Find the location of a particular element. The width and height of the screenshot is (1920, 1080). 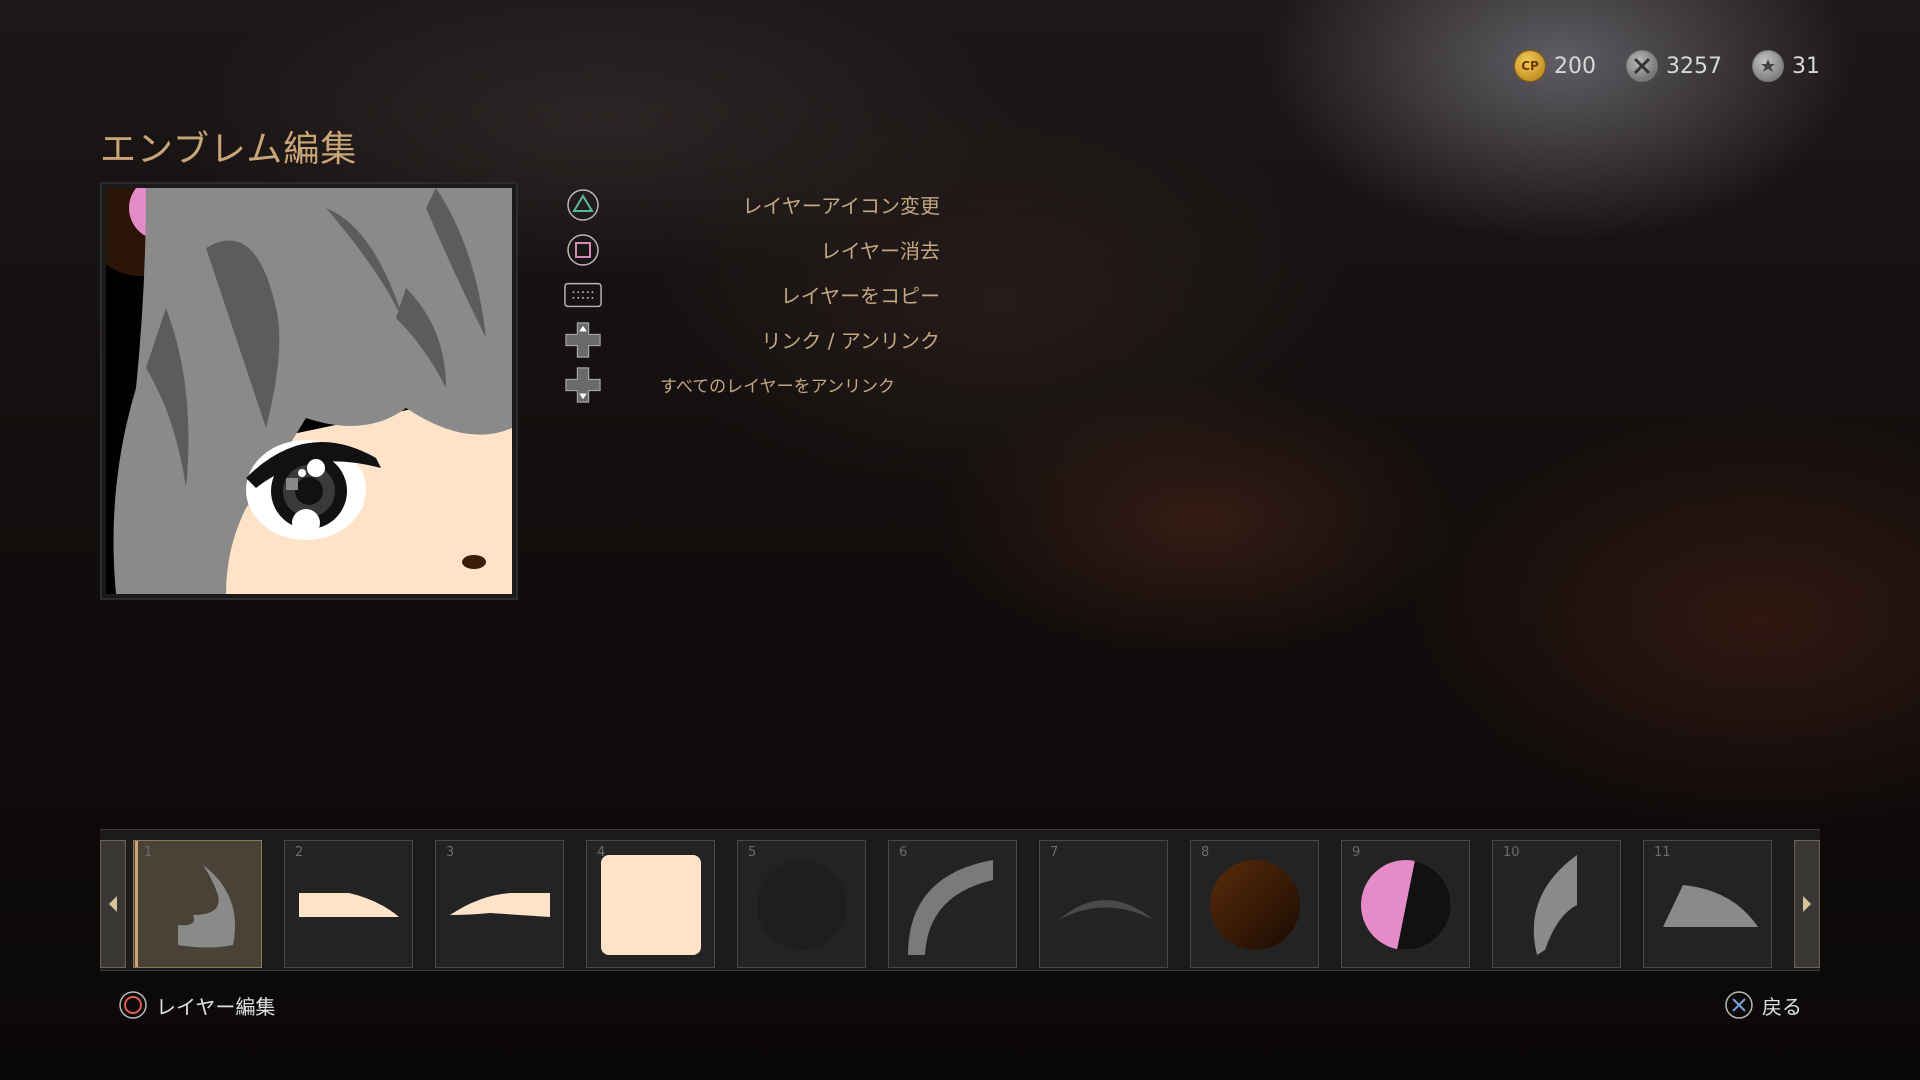

triangle-button-icon is located at coordinates (583, 205).